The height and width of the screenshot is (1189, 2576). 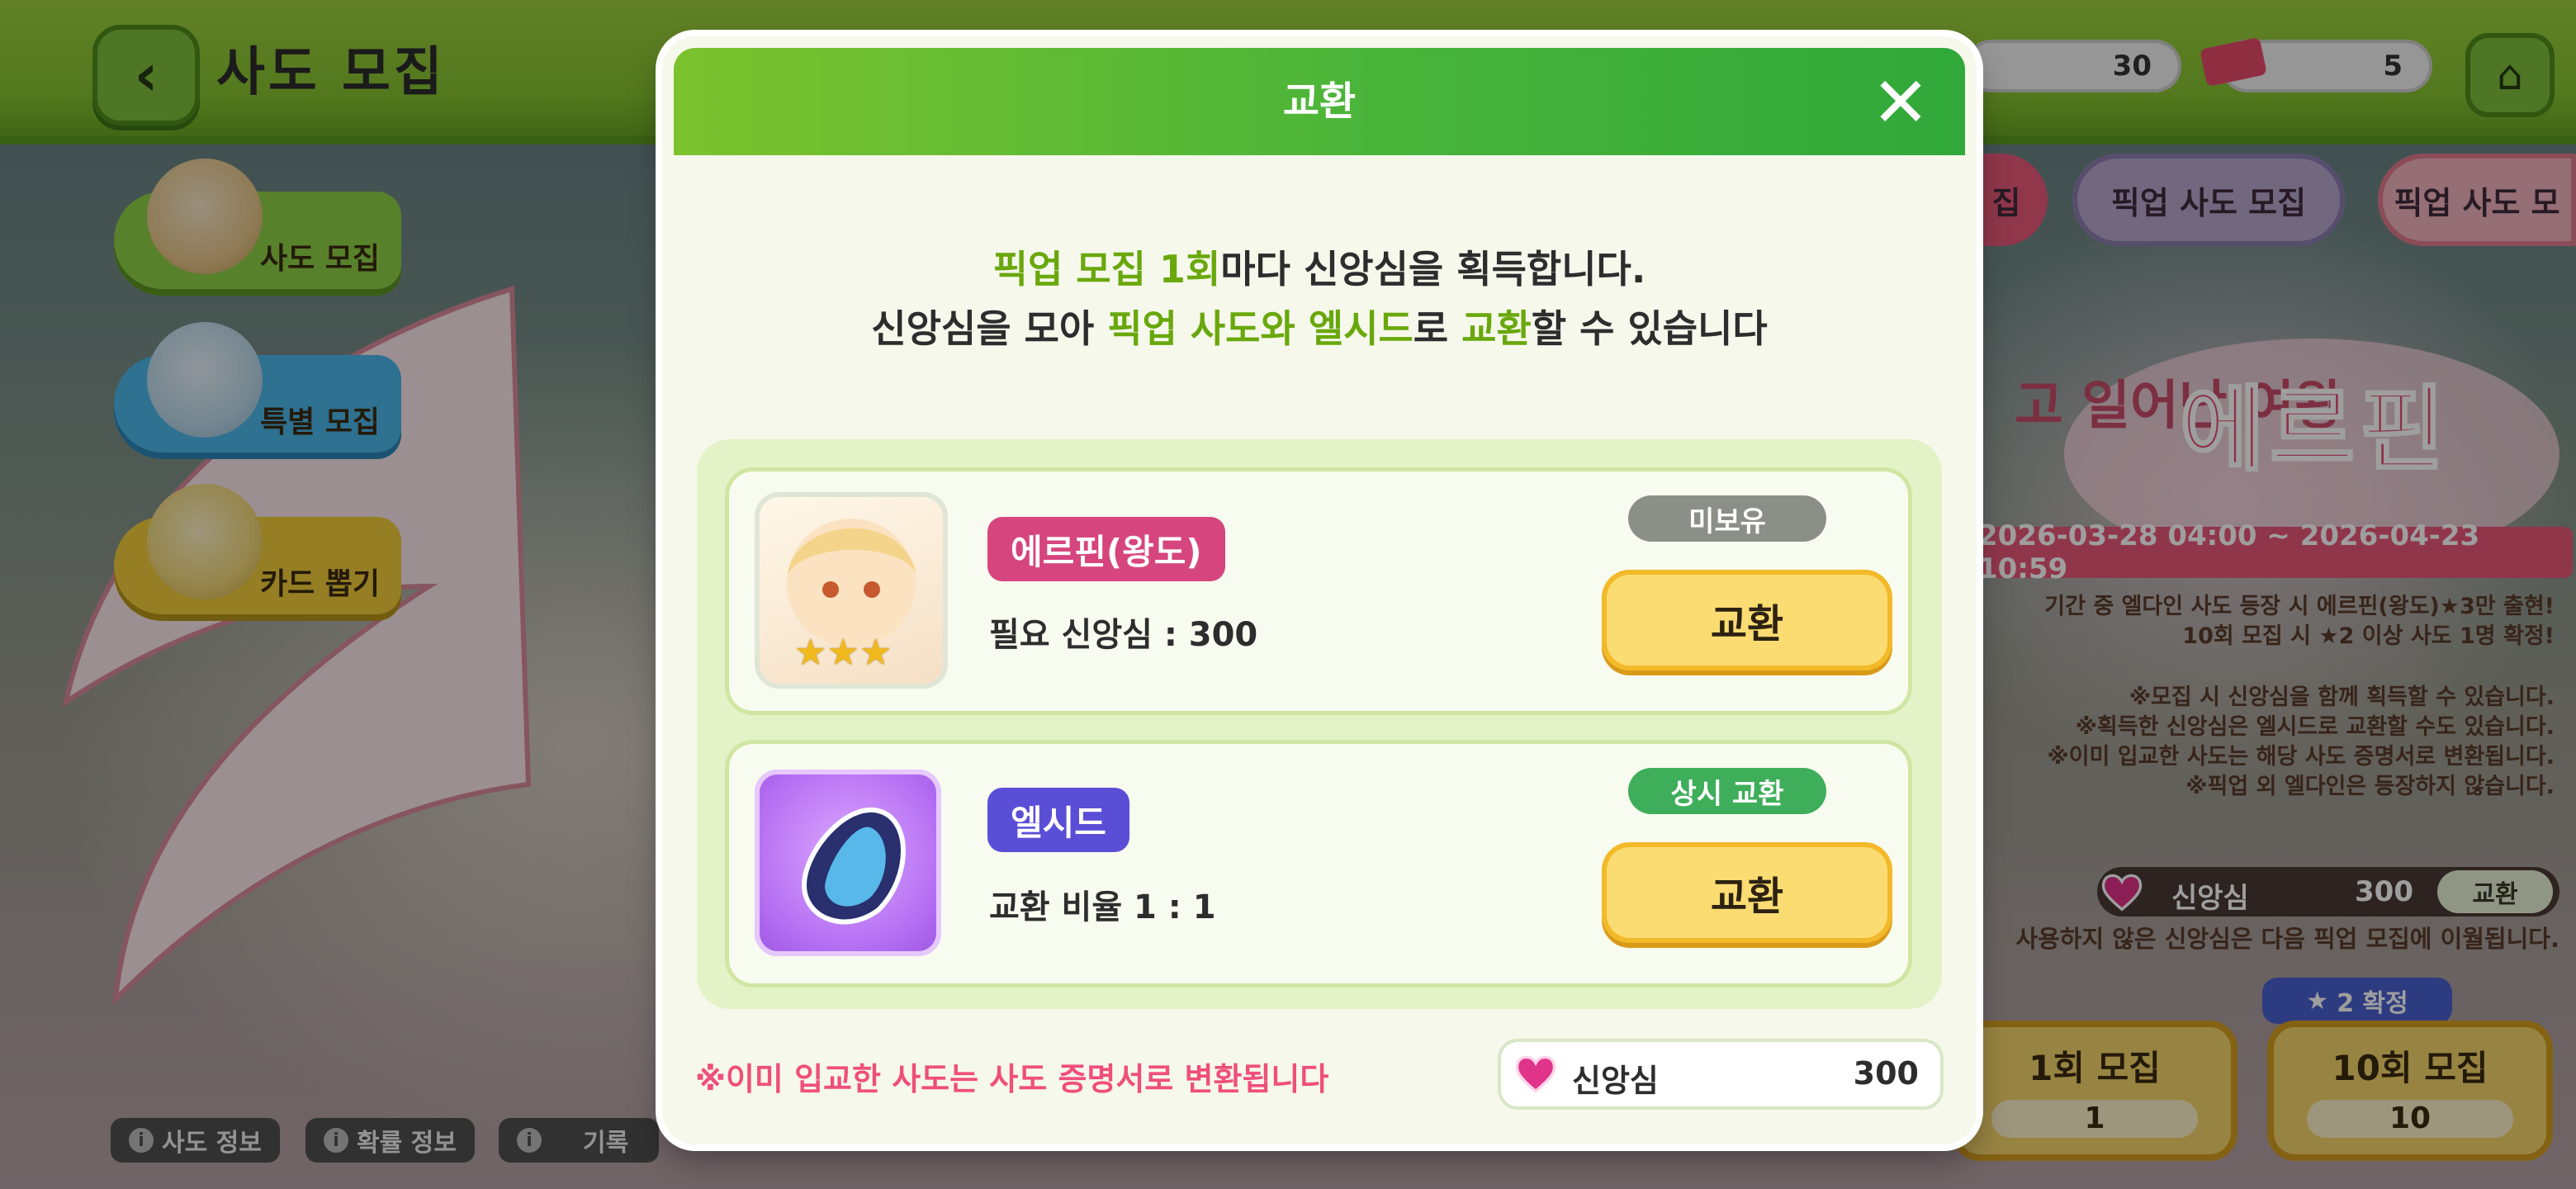 What do you see at coordinates (1123, 635) in the screenshot?
I see `item-requirement: 필요 신앙심 : 300` at bounding box center [1123, 635].